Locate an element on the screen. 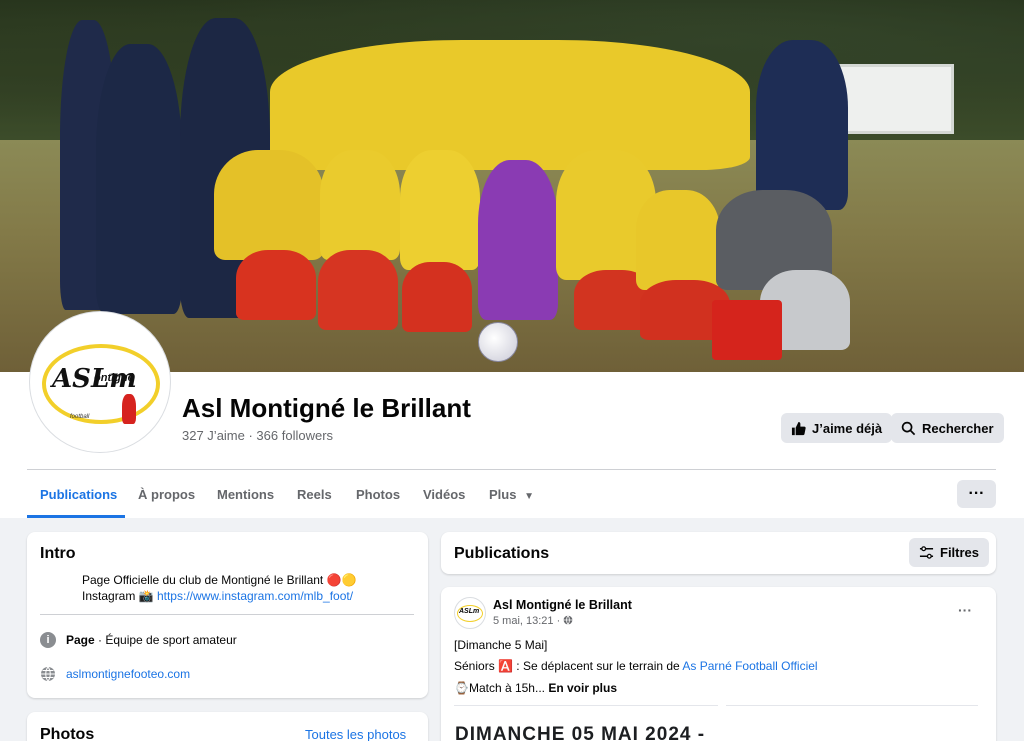 The image size is (1024, 741). intro-category: Page · Équipe de sport amateur is located at coordinates (151, 640).